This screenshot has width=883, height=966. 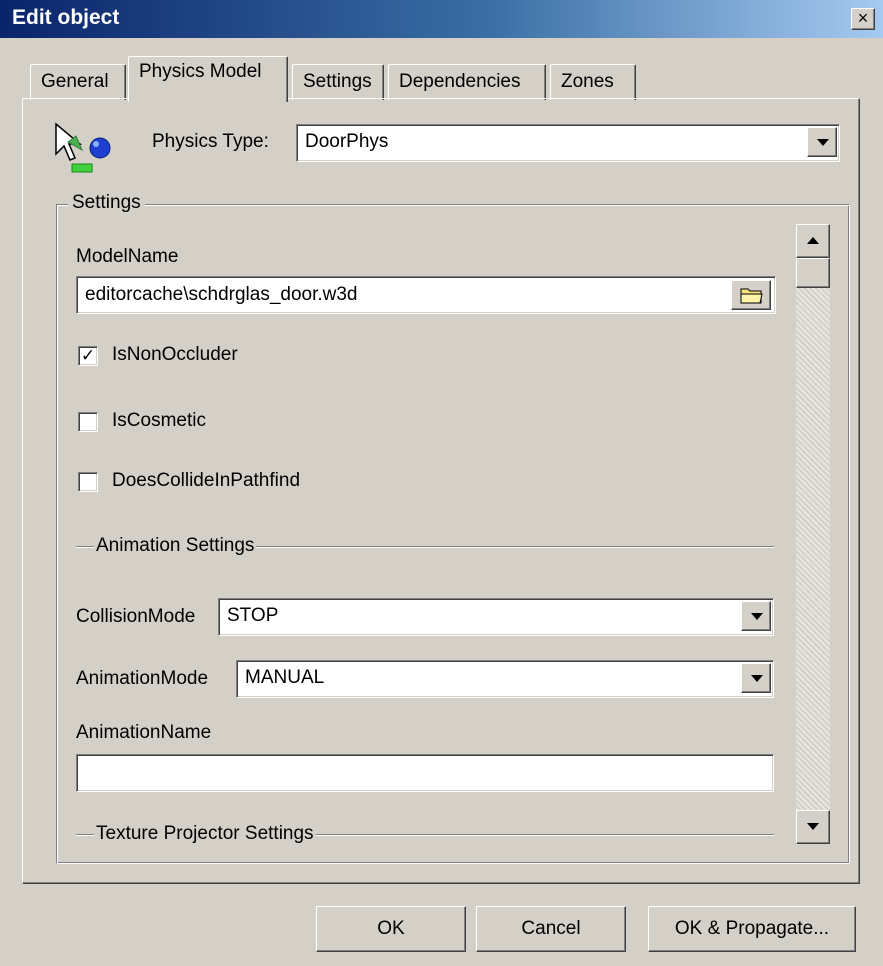 What do you see at coordinates (205, 834) in the screenshot?
I see `texture-projector-settings-label: Texture Projector Settings` at bounding box center [205, 834].